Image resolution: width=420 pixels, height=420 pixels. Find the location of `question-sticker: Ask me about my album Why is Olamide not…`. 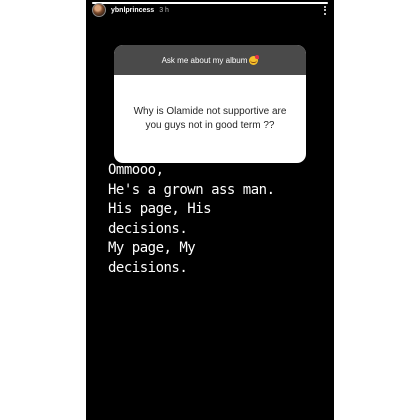

question-sticker: Ask me about my album Why is Olamide not… is located at coordinates (210, 104).